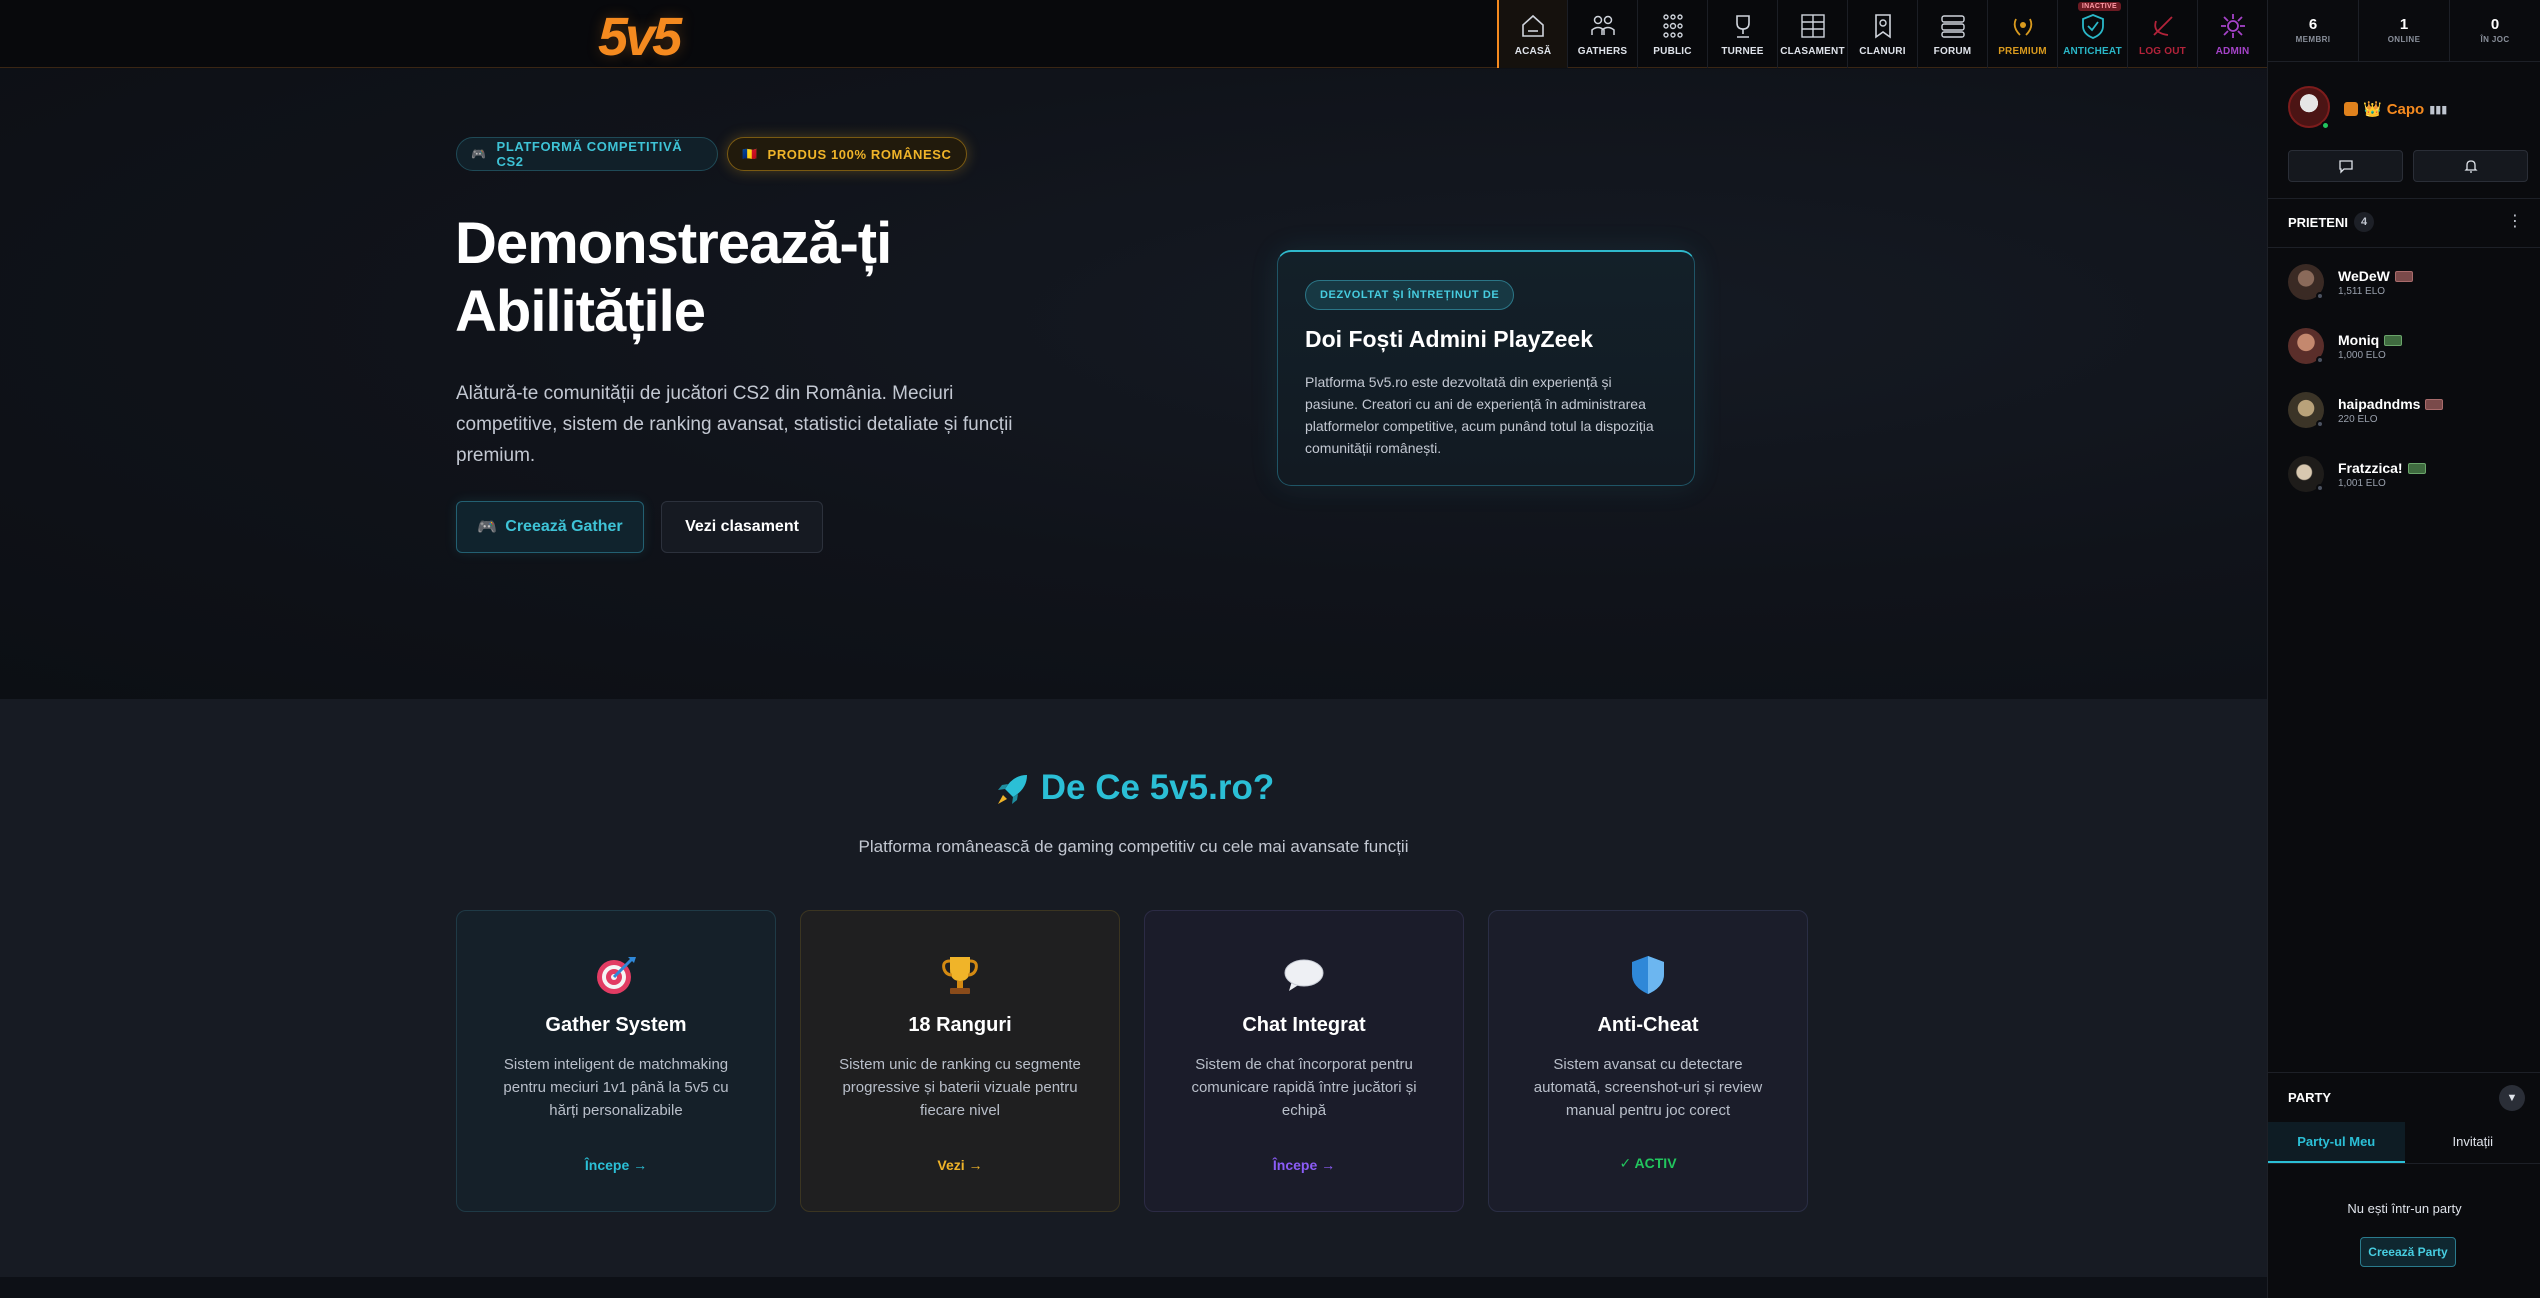 The width and height of the screenshot is (2540, 1298). I want to click on nav-label: TURNEE, so click(1742, 51).